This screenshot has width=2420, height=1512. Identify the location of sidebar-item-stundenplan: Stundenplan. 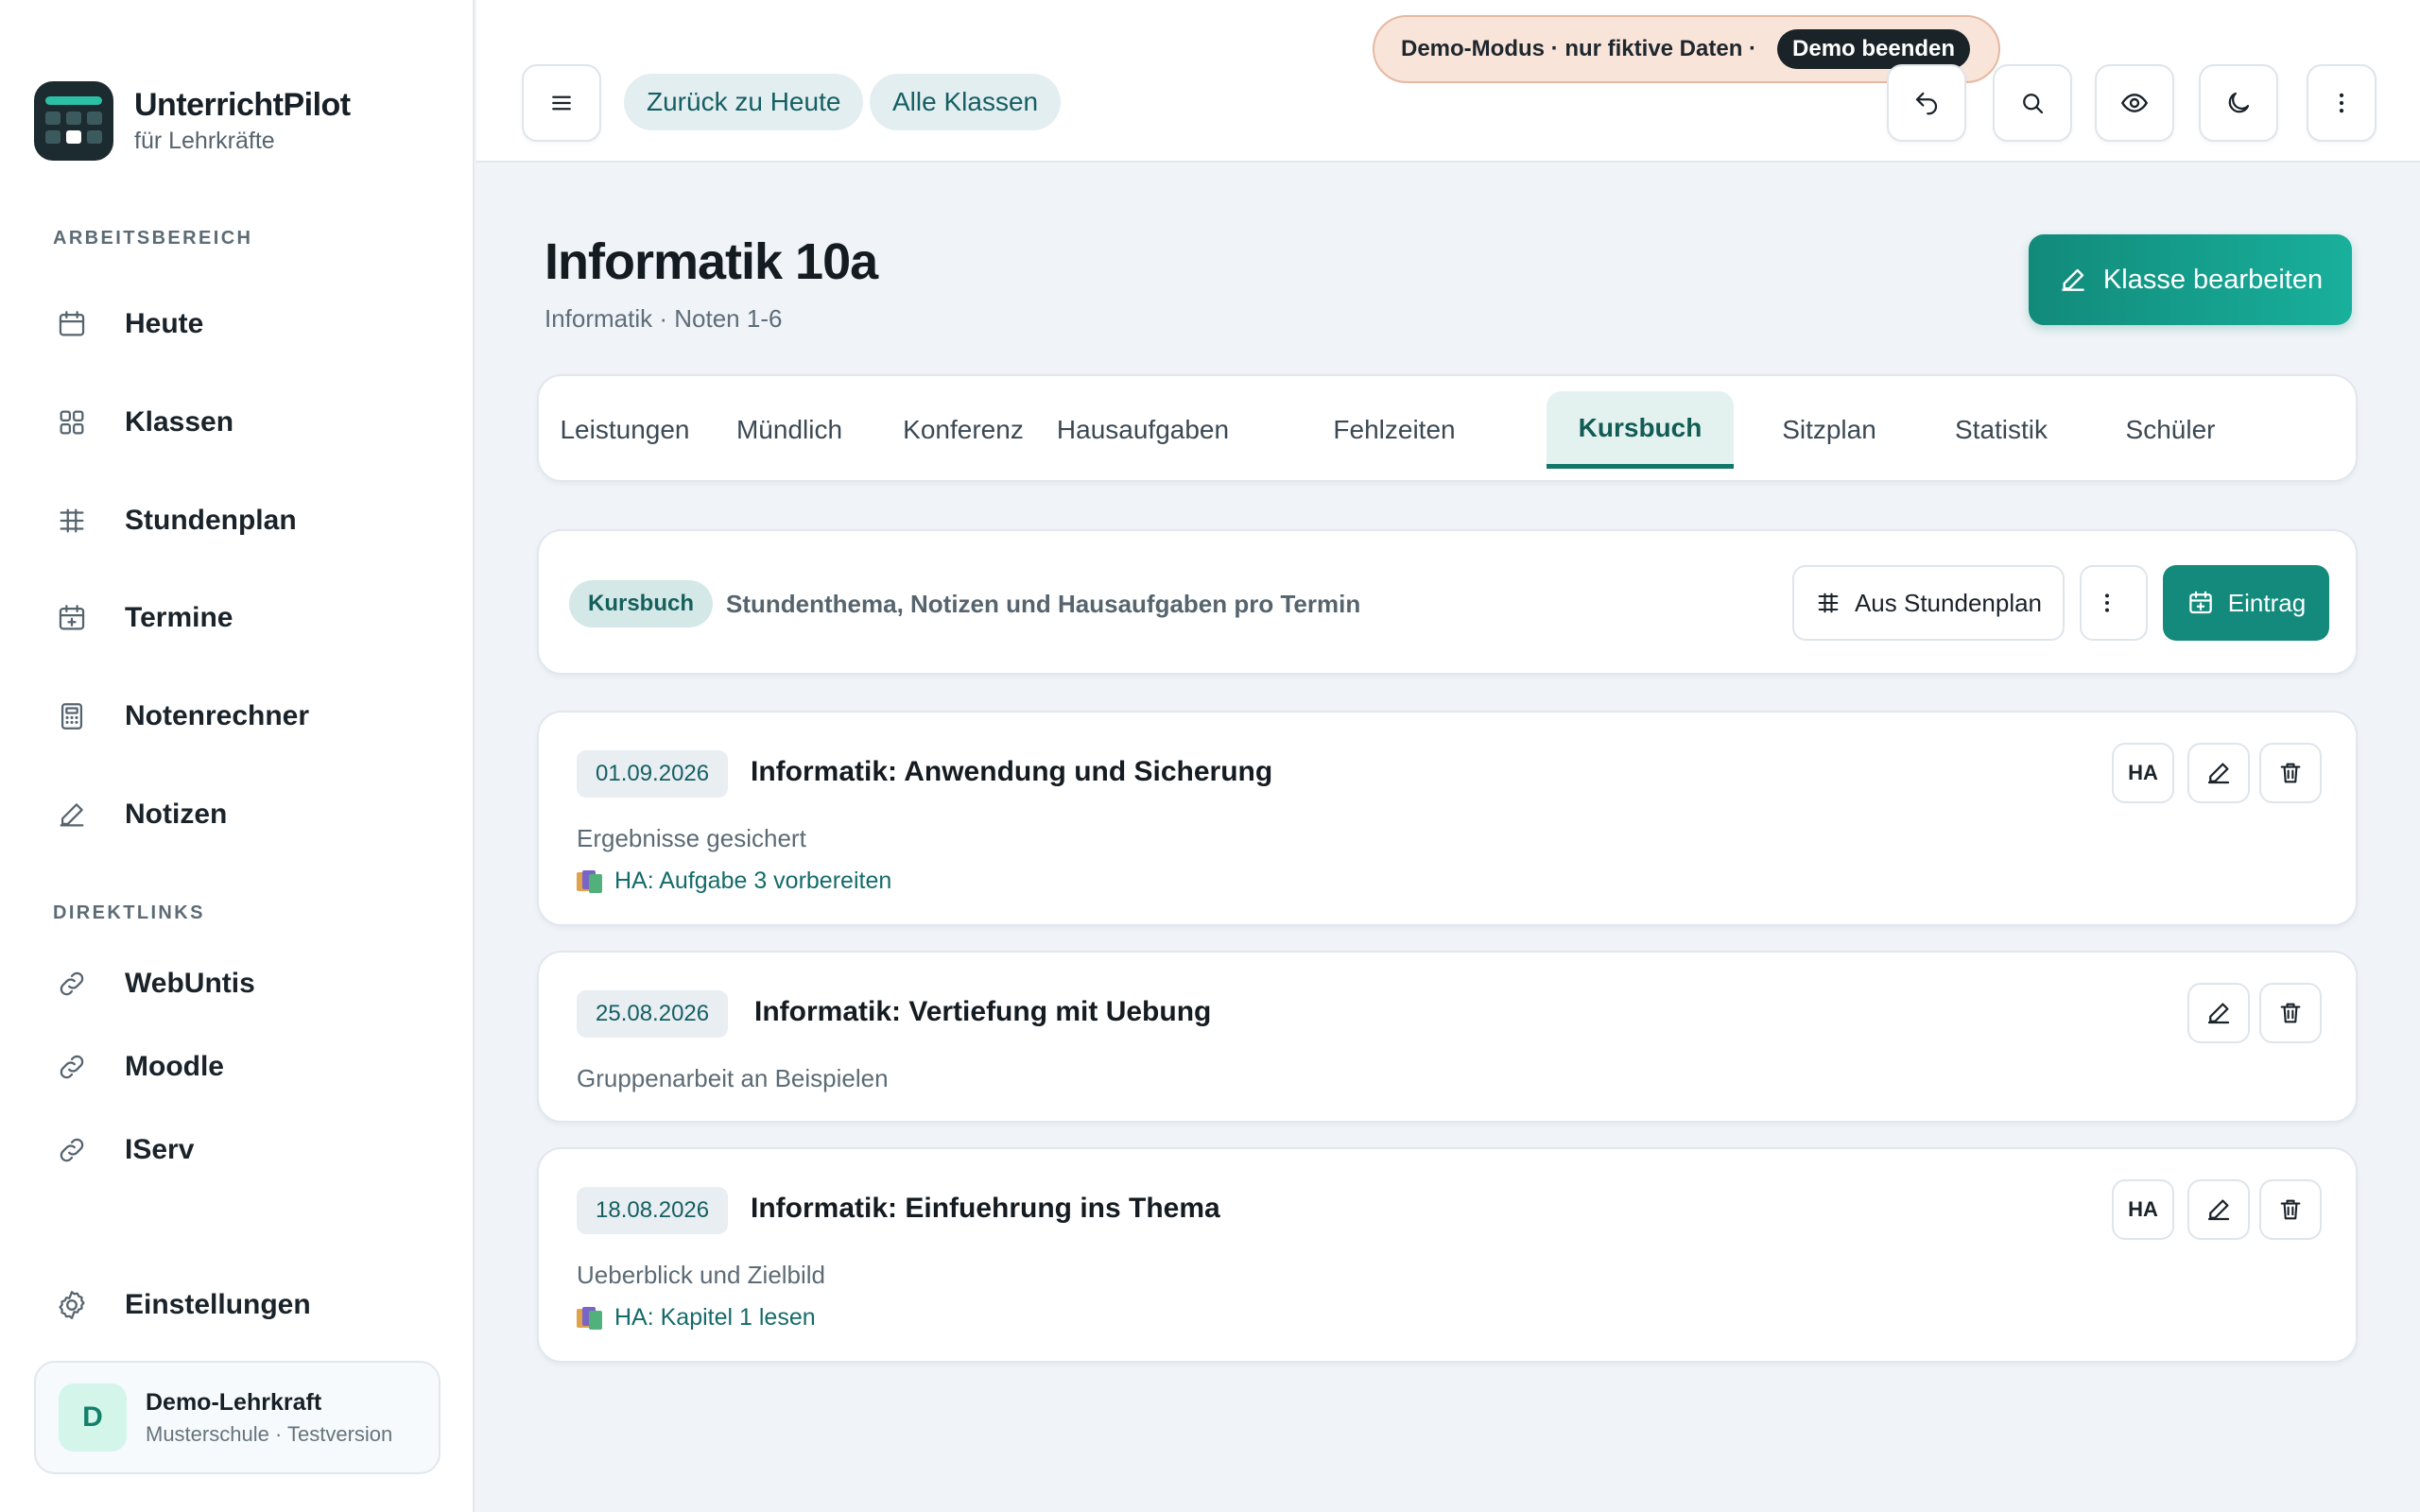
(247, 520).